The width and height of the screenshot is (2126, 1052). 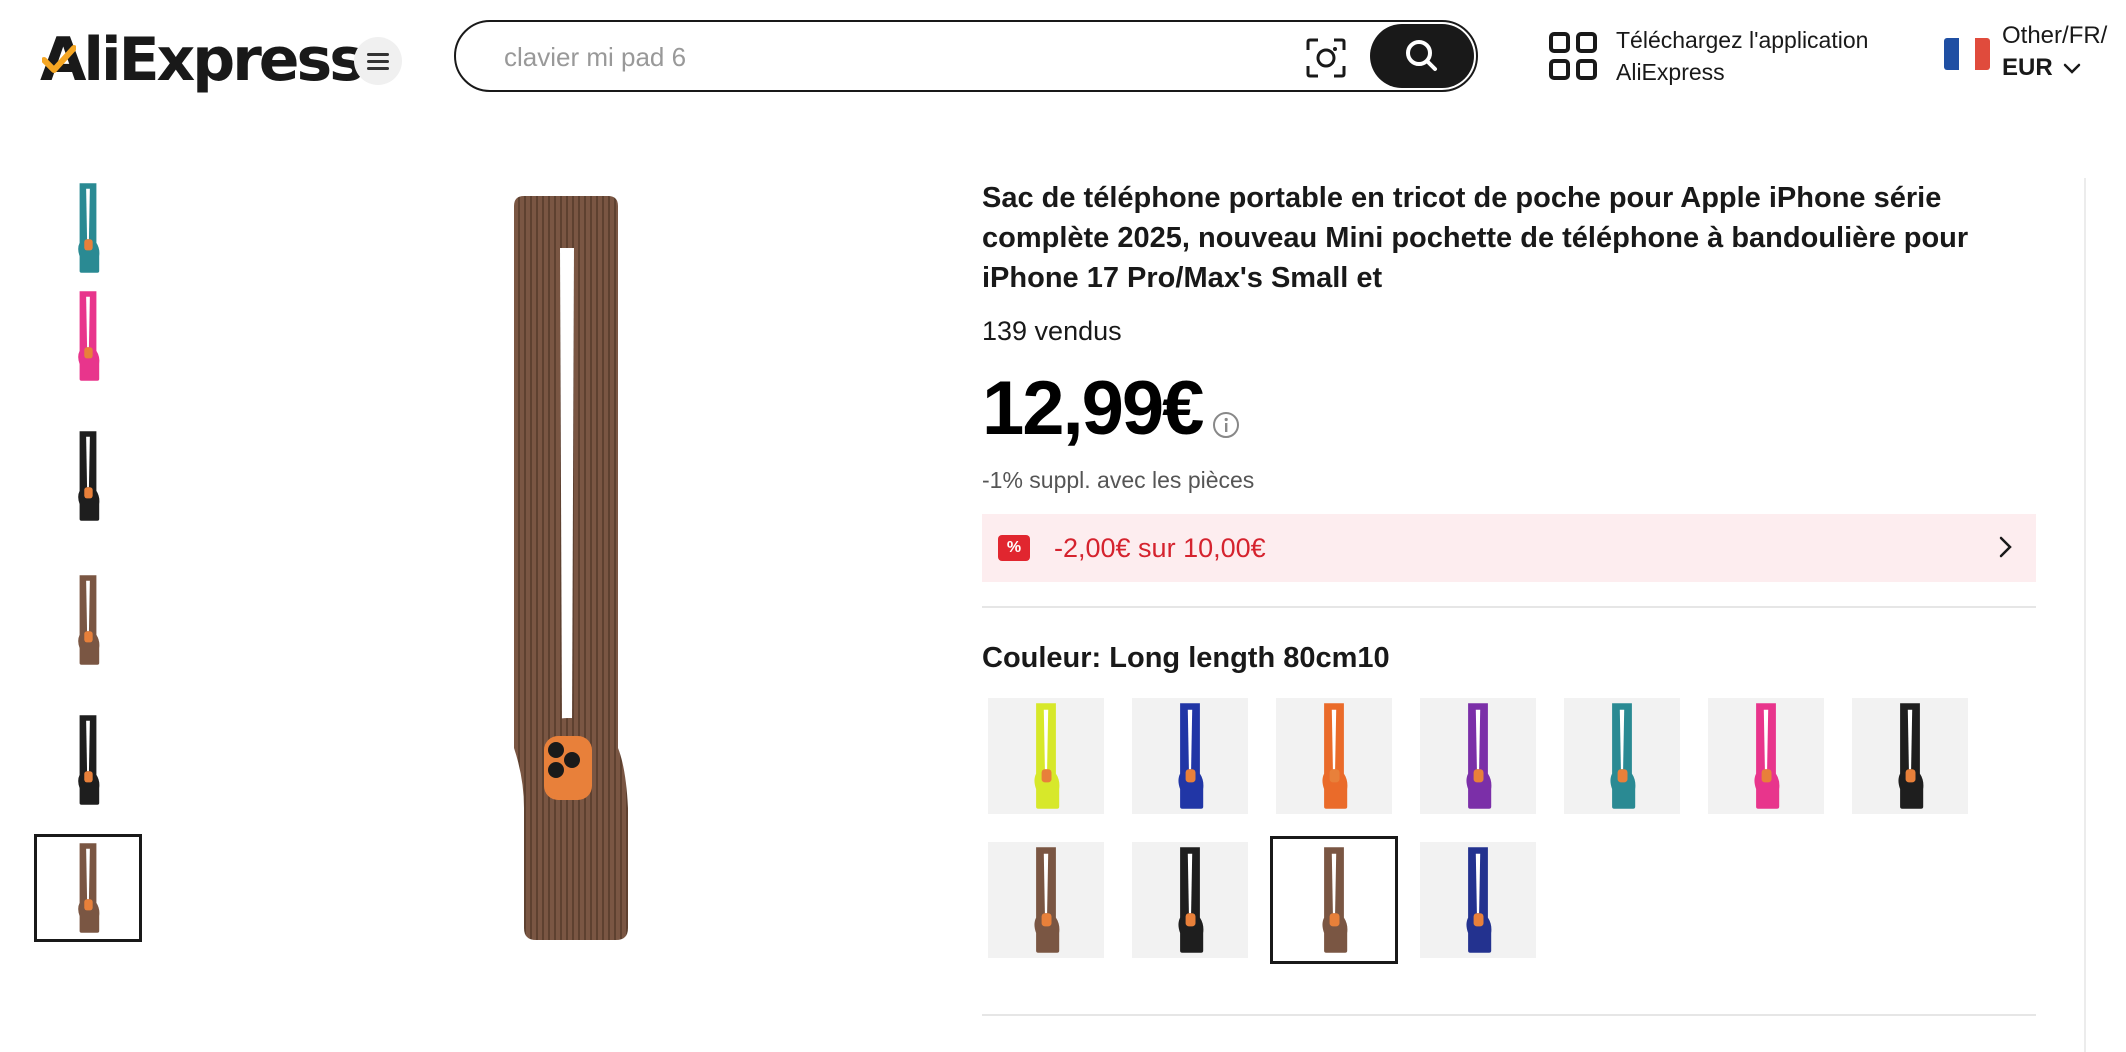 I want to click on aliexpress-logo: AliExpress, so click(x=202, y=60).